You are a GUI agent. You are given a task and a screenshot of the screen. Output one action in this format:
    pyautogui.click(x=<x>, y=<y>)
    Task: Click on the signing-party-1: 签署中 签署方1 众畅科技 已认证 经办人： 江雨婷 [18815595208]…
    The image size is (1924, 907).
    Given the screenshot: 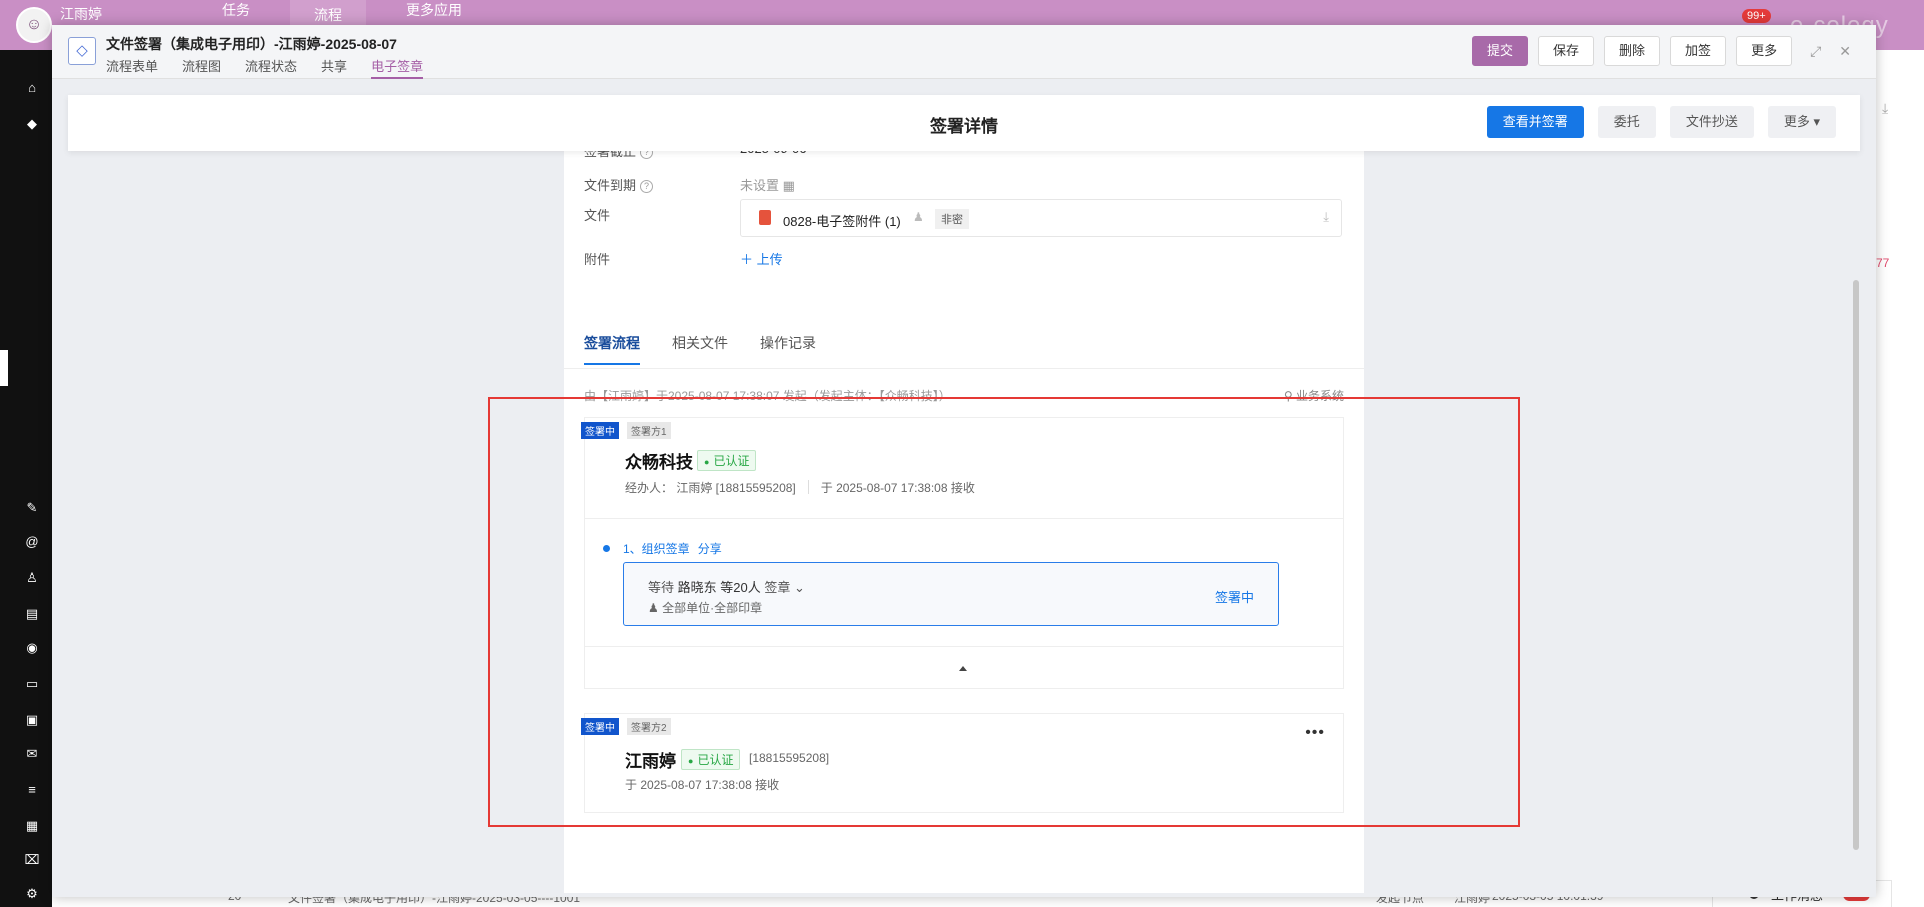 What is the action you would take?
    pyautogui.click(x=962, y=553)
    